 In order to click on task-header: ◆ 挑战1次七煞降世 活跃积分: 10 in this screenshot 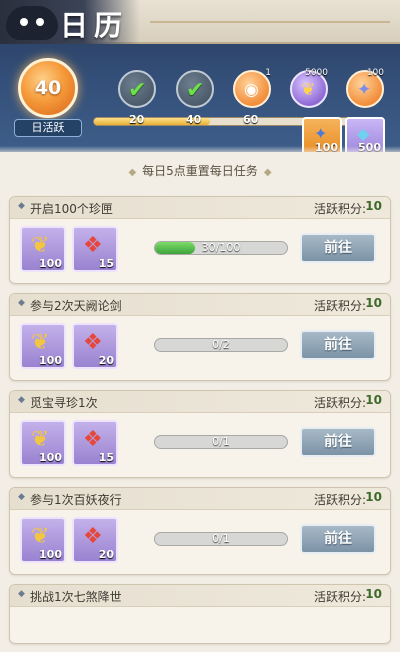, I will do `click(200, 596)`.